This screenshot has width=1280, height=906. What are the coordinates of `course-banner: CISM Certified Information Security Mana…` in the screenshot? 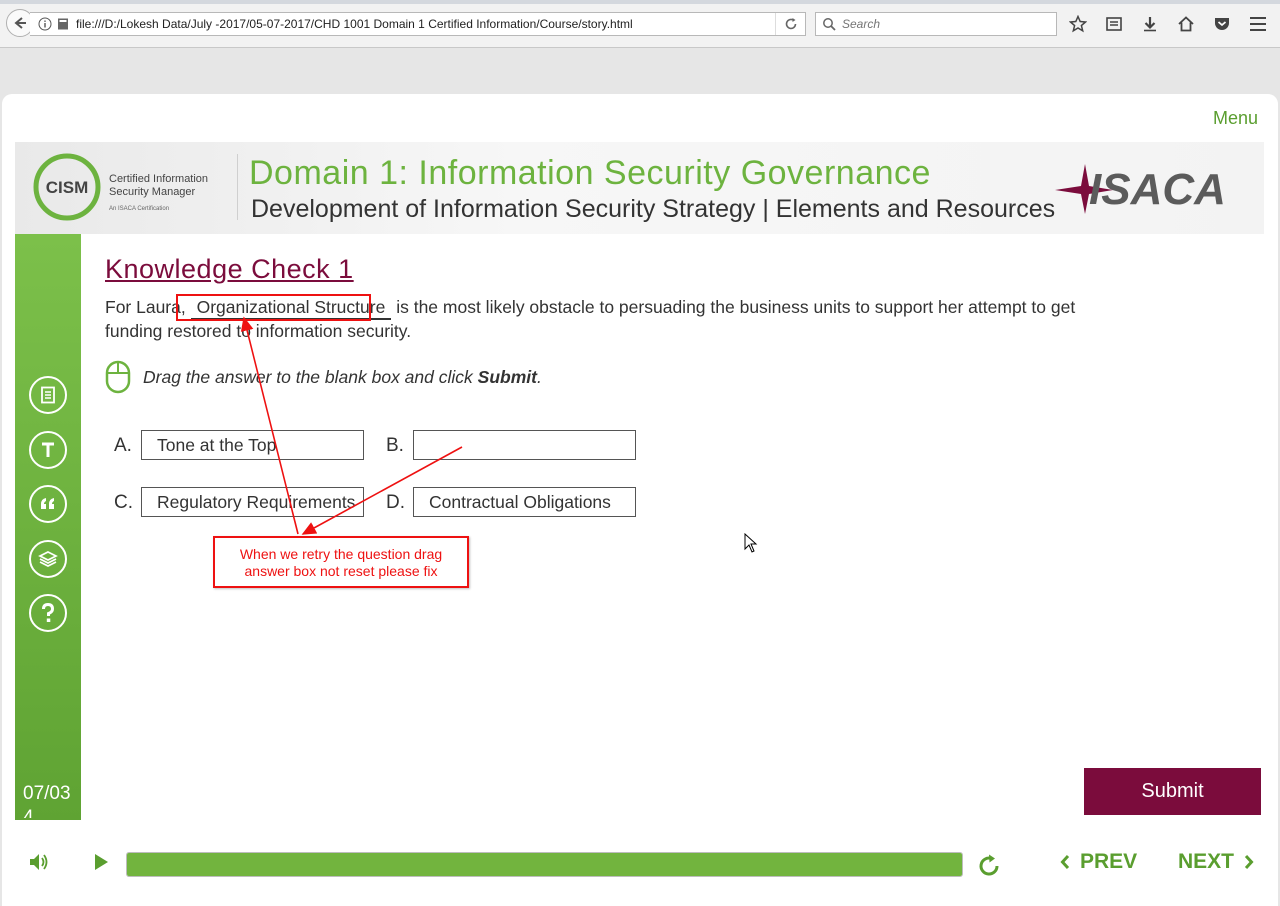 It's located at (639, 188).